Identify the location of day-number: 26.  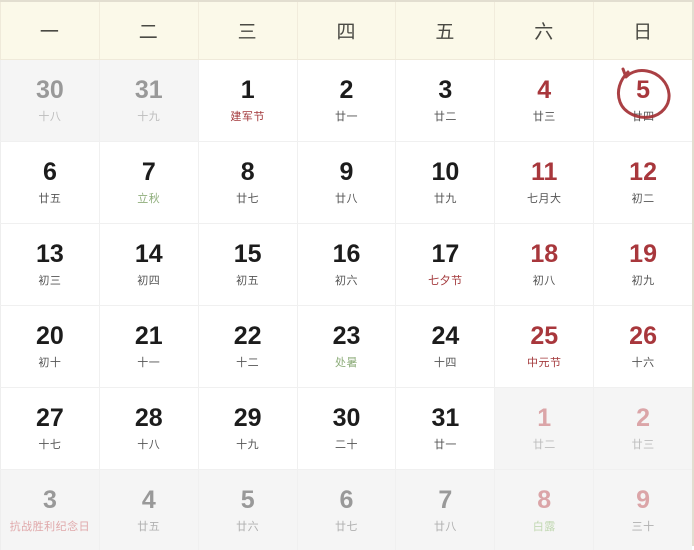
(643, 336).